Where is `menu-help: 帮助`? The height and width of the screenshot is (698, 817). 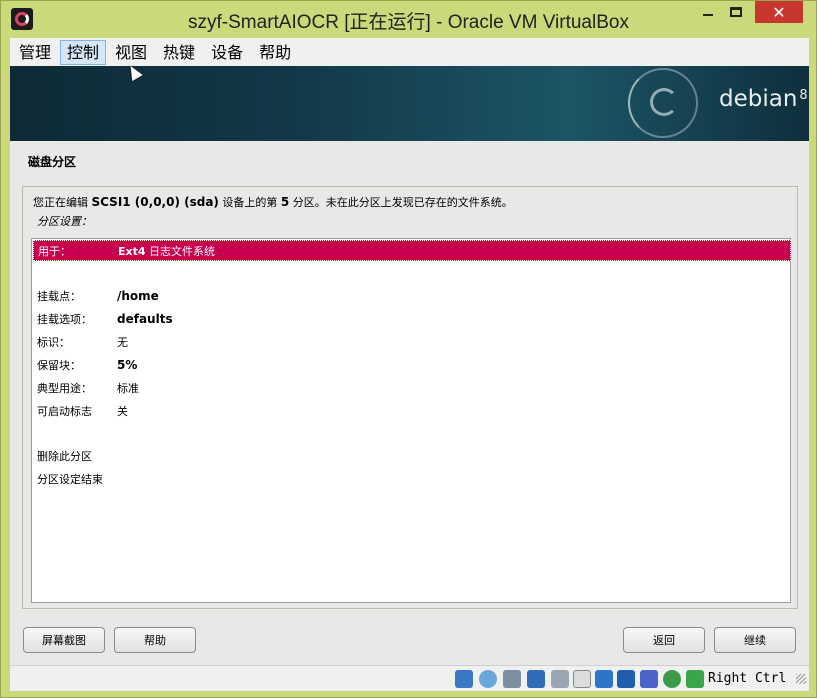
menu-help: 帮助 is located at coordinates (275, 52).